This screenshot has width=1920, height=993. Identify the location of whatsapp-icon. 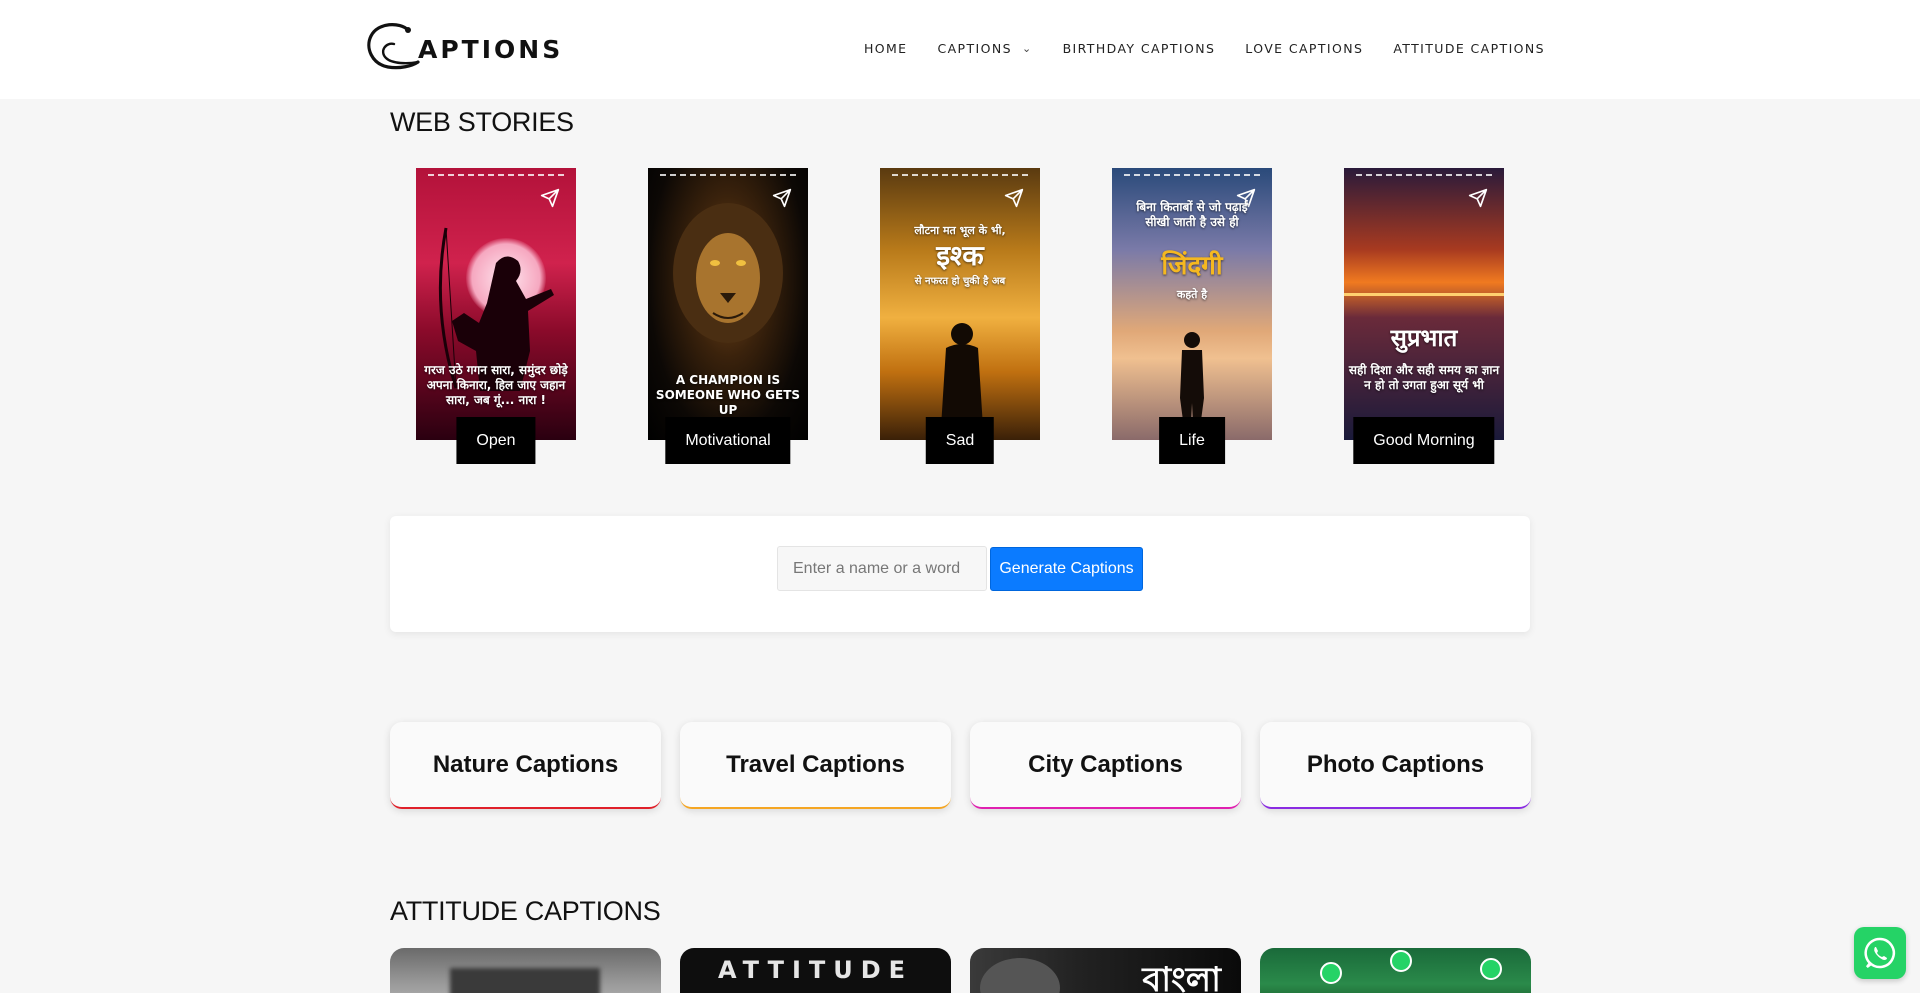
(1880, 953).